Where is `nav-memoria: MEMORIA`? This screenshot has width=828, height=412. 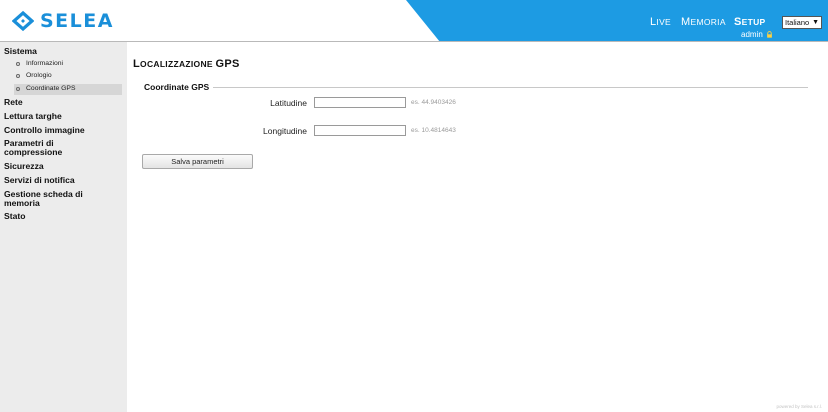
nav-memoria: MEMORIA is located at coordinates (703, 23).